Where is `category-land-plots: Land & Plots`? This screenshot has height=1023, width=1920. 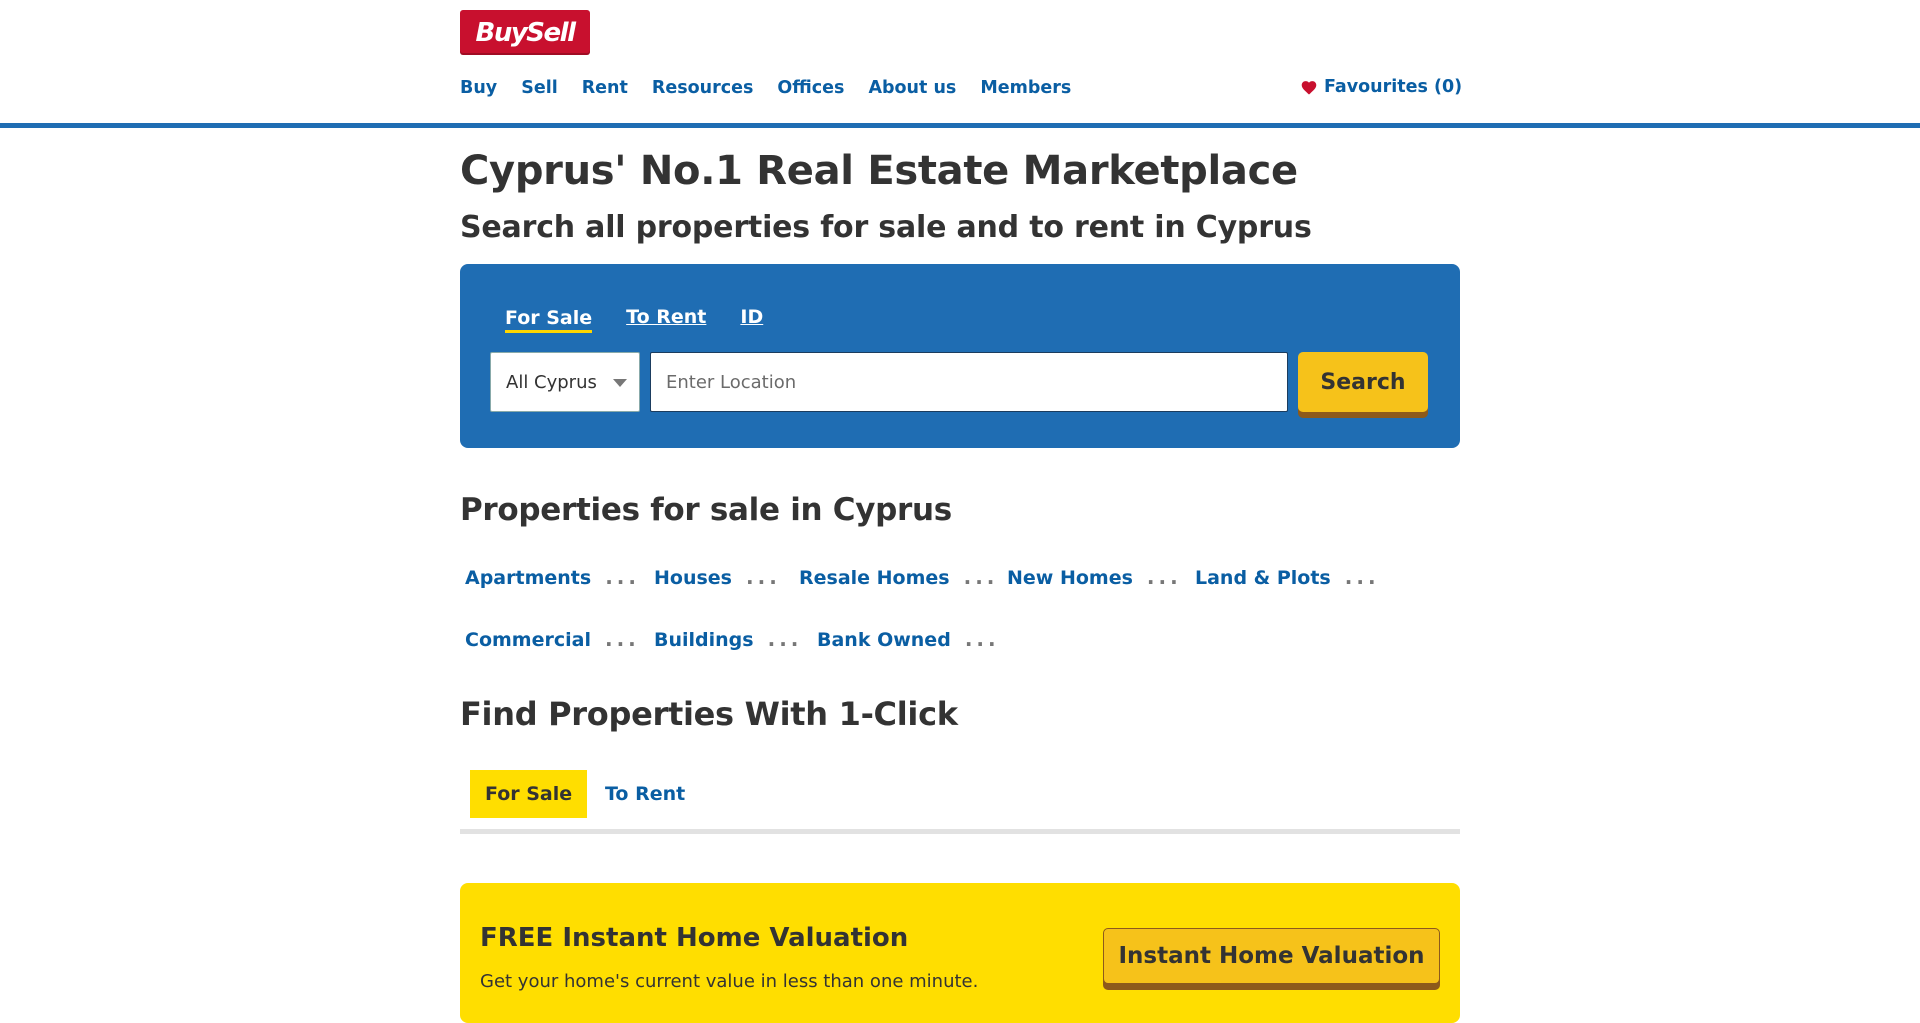 category-land-plots: Land & Plots is located at coordinates (1263, 578).